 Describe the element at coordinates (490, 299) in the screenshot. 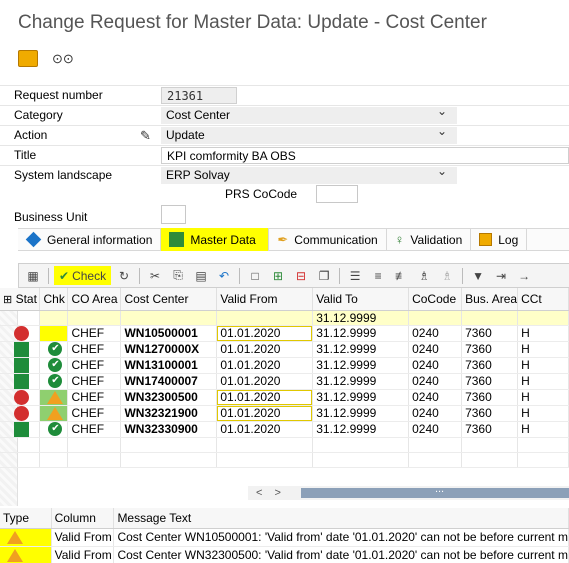

I see `column-header-bus-area: Bus. Area` at that location.